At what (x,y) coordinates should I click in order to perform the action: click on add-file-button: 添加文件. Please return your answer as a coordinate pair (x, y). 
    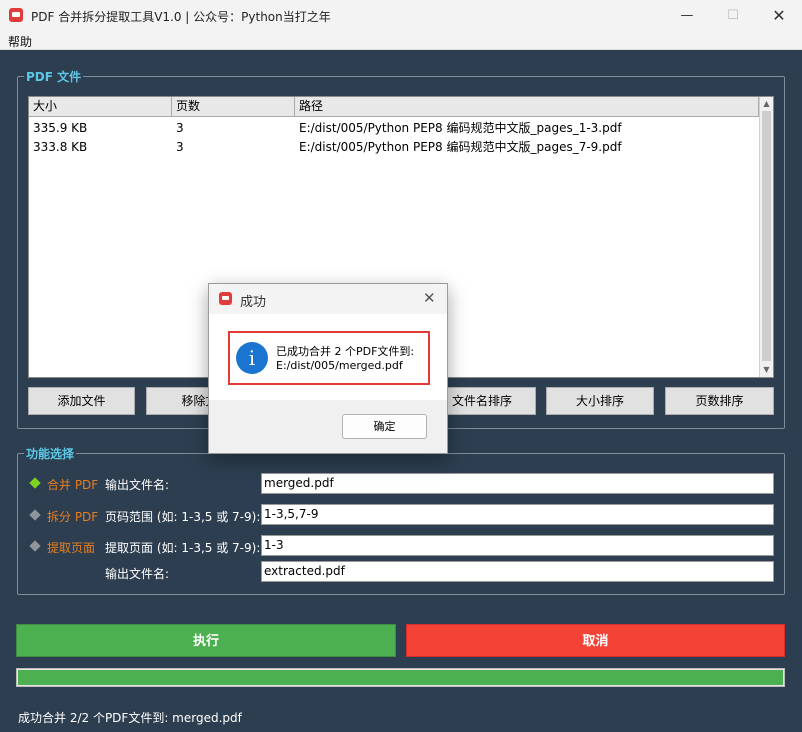
    Looking at the image, I should click on (81, 401).